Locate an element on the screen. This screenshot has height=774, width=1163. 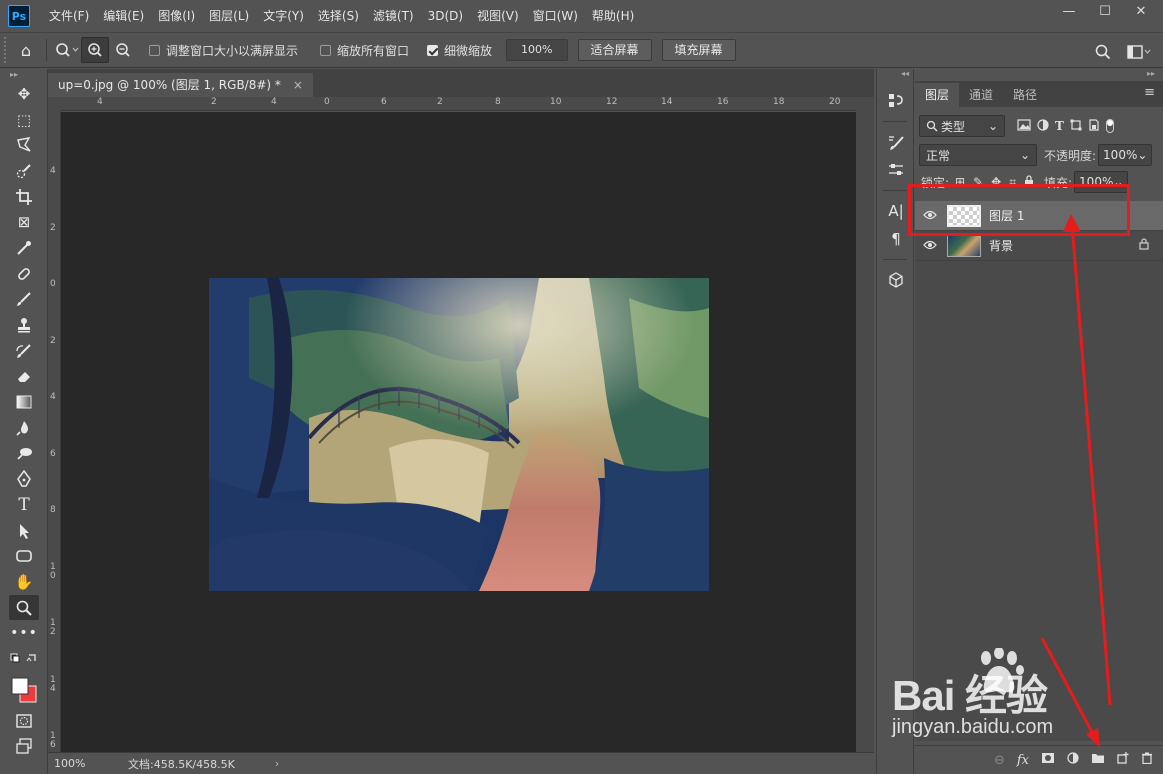
color-swatches is located at coordinates (24, 690).